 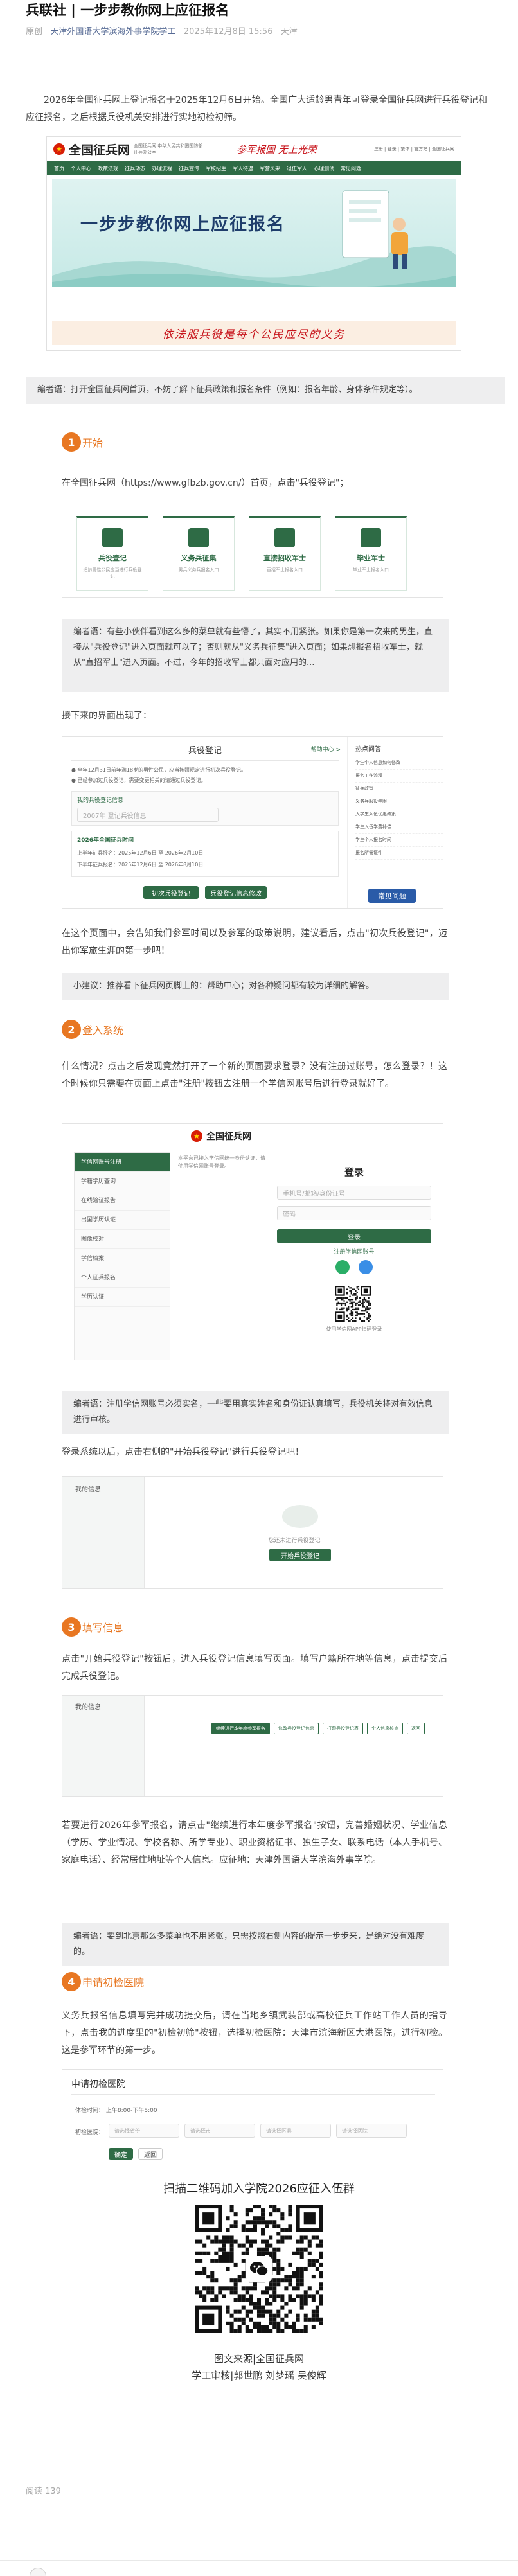 I want to click on nav-item-1: 个人中心, so click(x=81, y=169).